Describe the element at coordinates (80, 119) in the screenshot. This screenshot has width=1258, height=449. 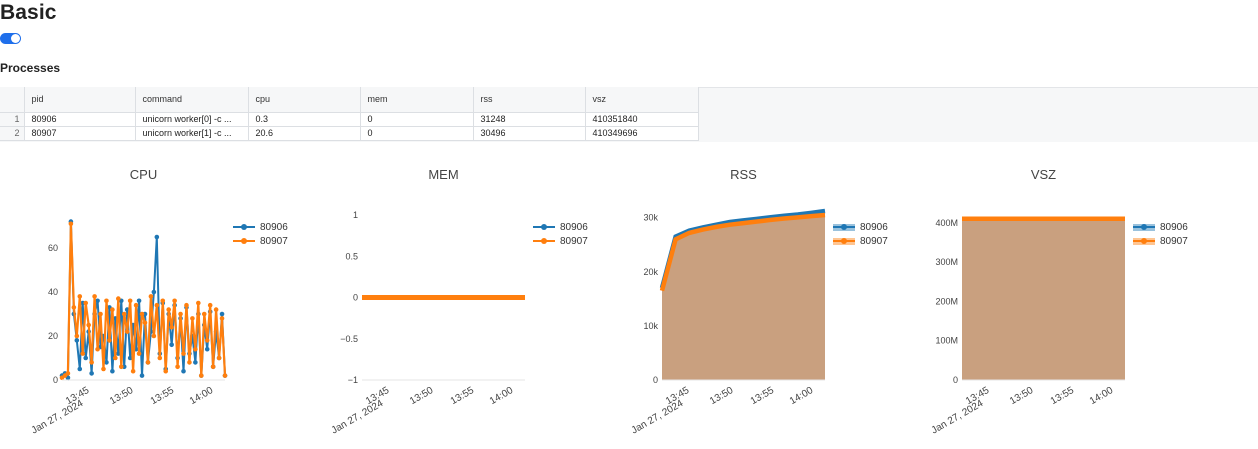
I see `cell-pid: 80906` at that location.